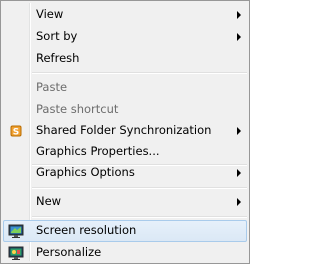 This screenshot has width=320, height=264. I want to click on menu-item-view: View, so click(125, 15).